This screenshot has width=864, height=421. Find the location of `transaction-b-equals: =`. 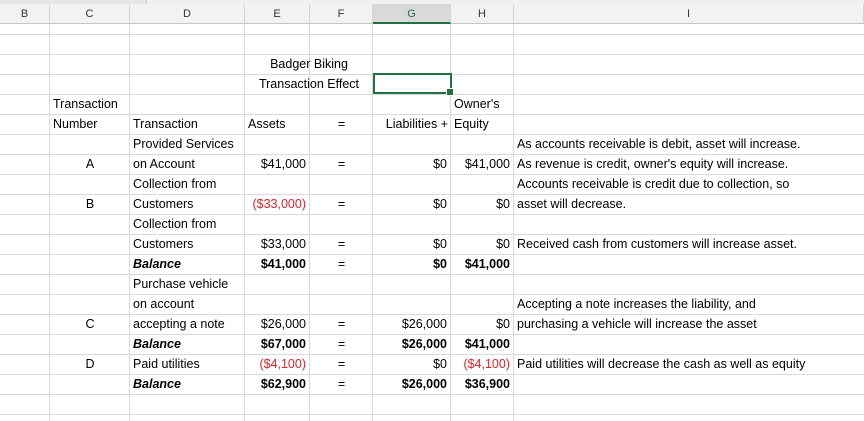

transaction-b-equals: = is located at coordinates (341, 204).